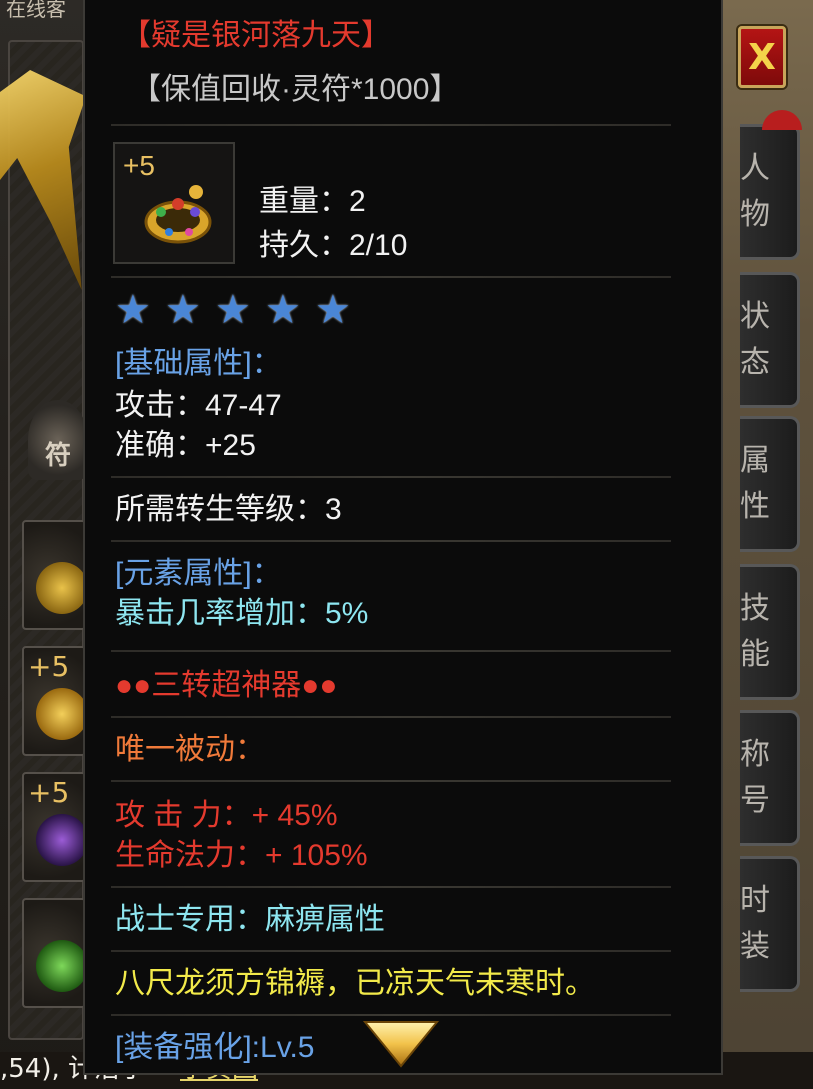 The width and height of the screenshot is (813, 1089). I want to click on artifact-title: ●●三转超神器●●, so click(226, 685).